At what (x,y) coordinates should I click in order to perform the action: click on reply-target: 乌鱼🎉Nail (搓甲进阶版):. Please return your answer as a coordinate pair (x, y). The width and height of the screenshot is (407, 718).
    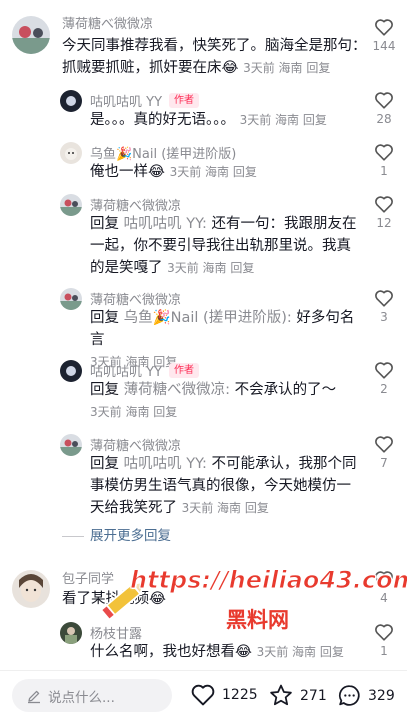
    Looking at the image, I should click on (208, 318).